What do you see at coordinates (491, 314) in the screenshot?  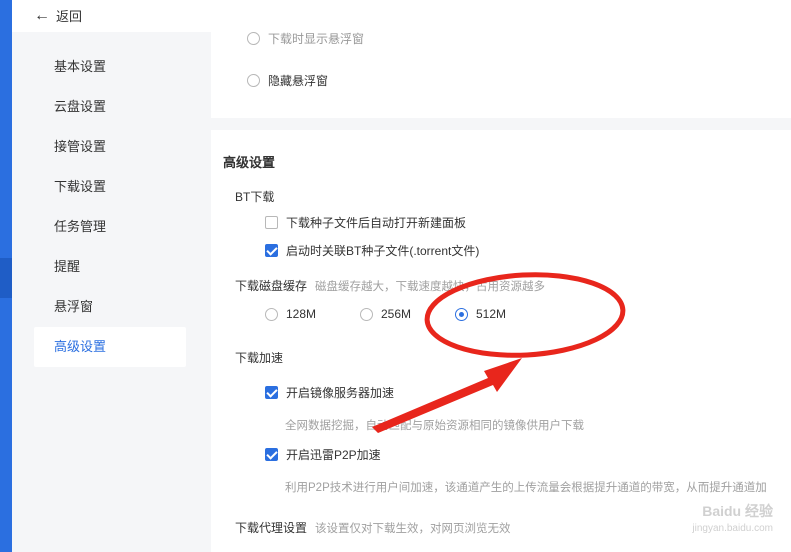 I see `cache-label-512: 512M` at bounding box center [491, 314].